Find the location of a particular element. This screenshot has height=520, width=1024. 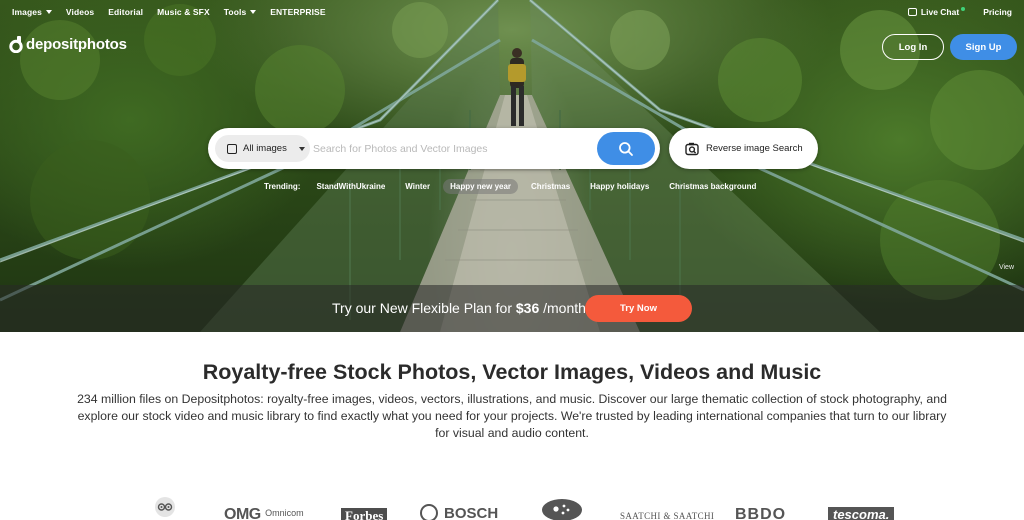

subaru-emblem-icon is located at coordinates (562, 509).